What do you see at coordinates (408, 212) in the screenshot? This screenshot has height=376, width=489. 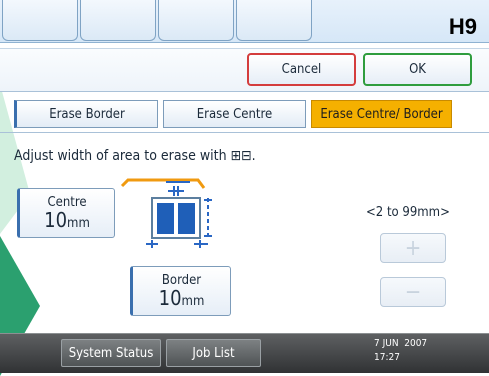 I see `range-text: <2 to 99mm>` at bounding box center [408, 212].